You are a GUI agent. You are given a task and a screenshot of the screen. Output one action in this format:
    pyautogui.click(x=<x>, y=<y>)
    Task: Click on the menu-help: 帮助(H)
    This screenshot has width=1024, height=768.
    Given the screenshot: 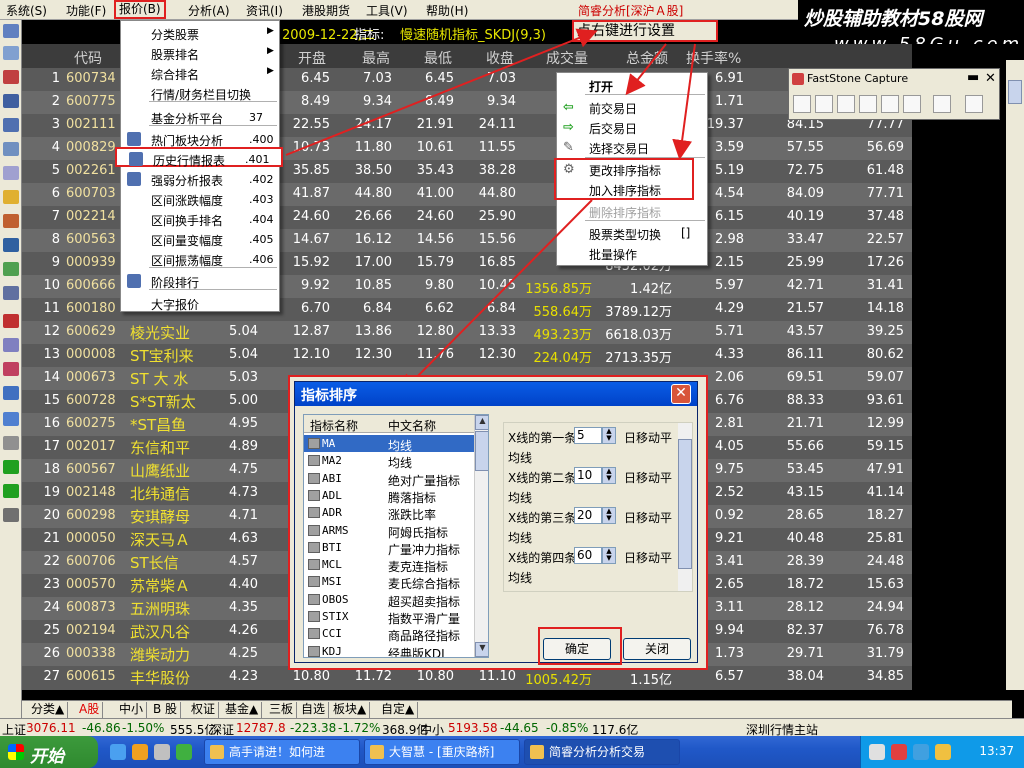 What is the action you would take?
    pyautogui.click(x=447, y=10)
    